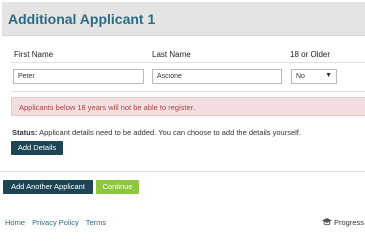 Image resolution: width=365 pixels, height=245 pixels. Describe the element at coordinates (25, 132) in the screenshot. I see `status-label: Status:` at that location.